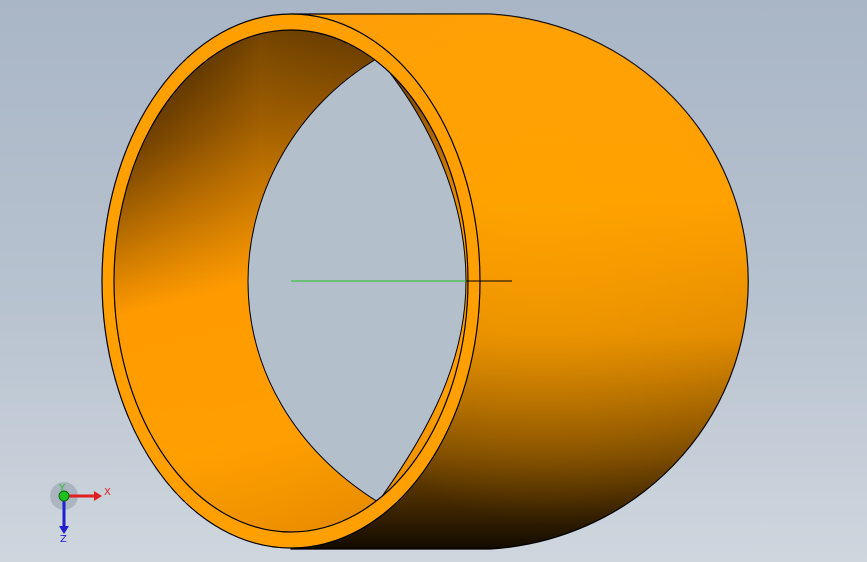  What do you see at coordinates (62, 488) in the screenshot?
I see `y-axis-label: Y` at bounding box center [62, 488].